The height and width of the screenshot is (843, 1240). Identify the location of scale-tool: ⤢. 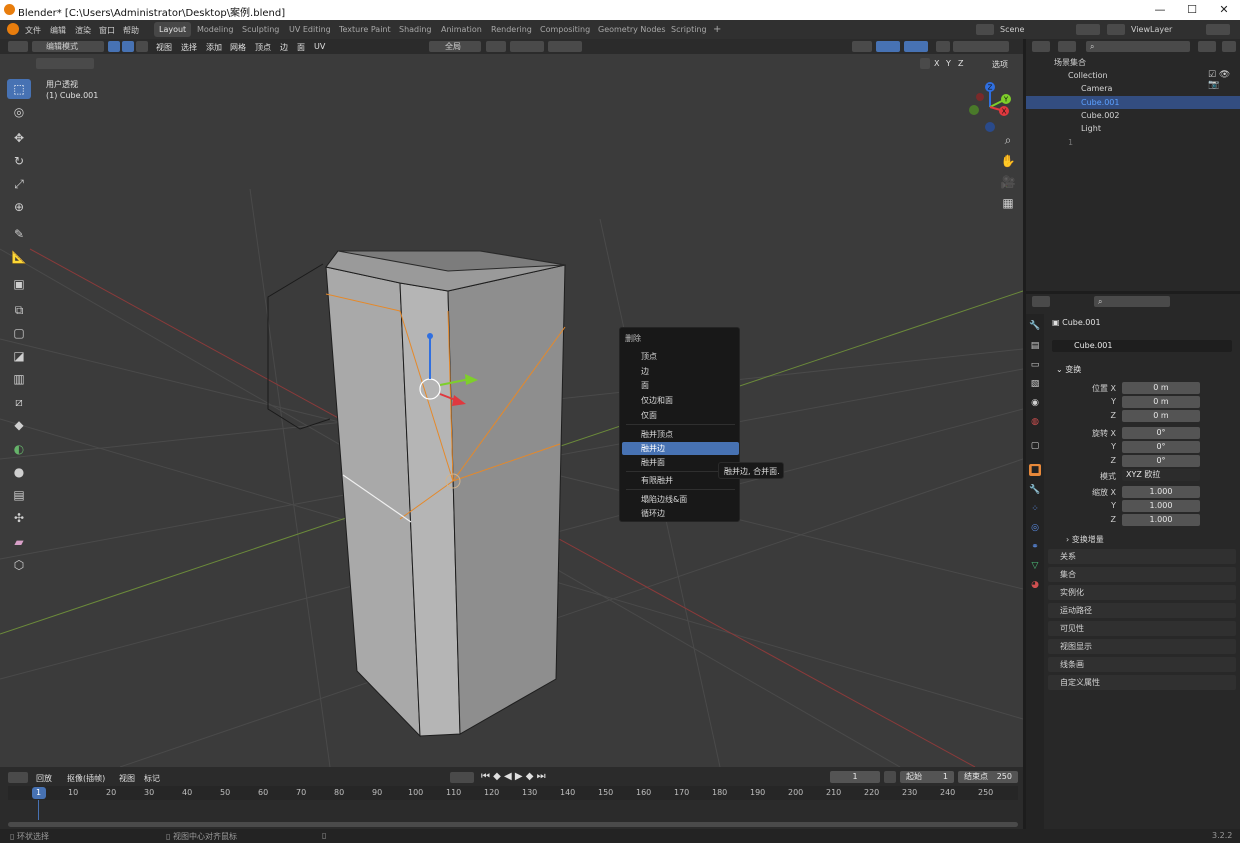
(19, 184).